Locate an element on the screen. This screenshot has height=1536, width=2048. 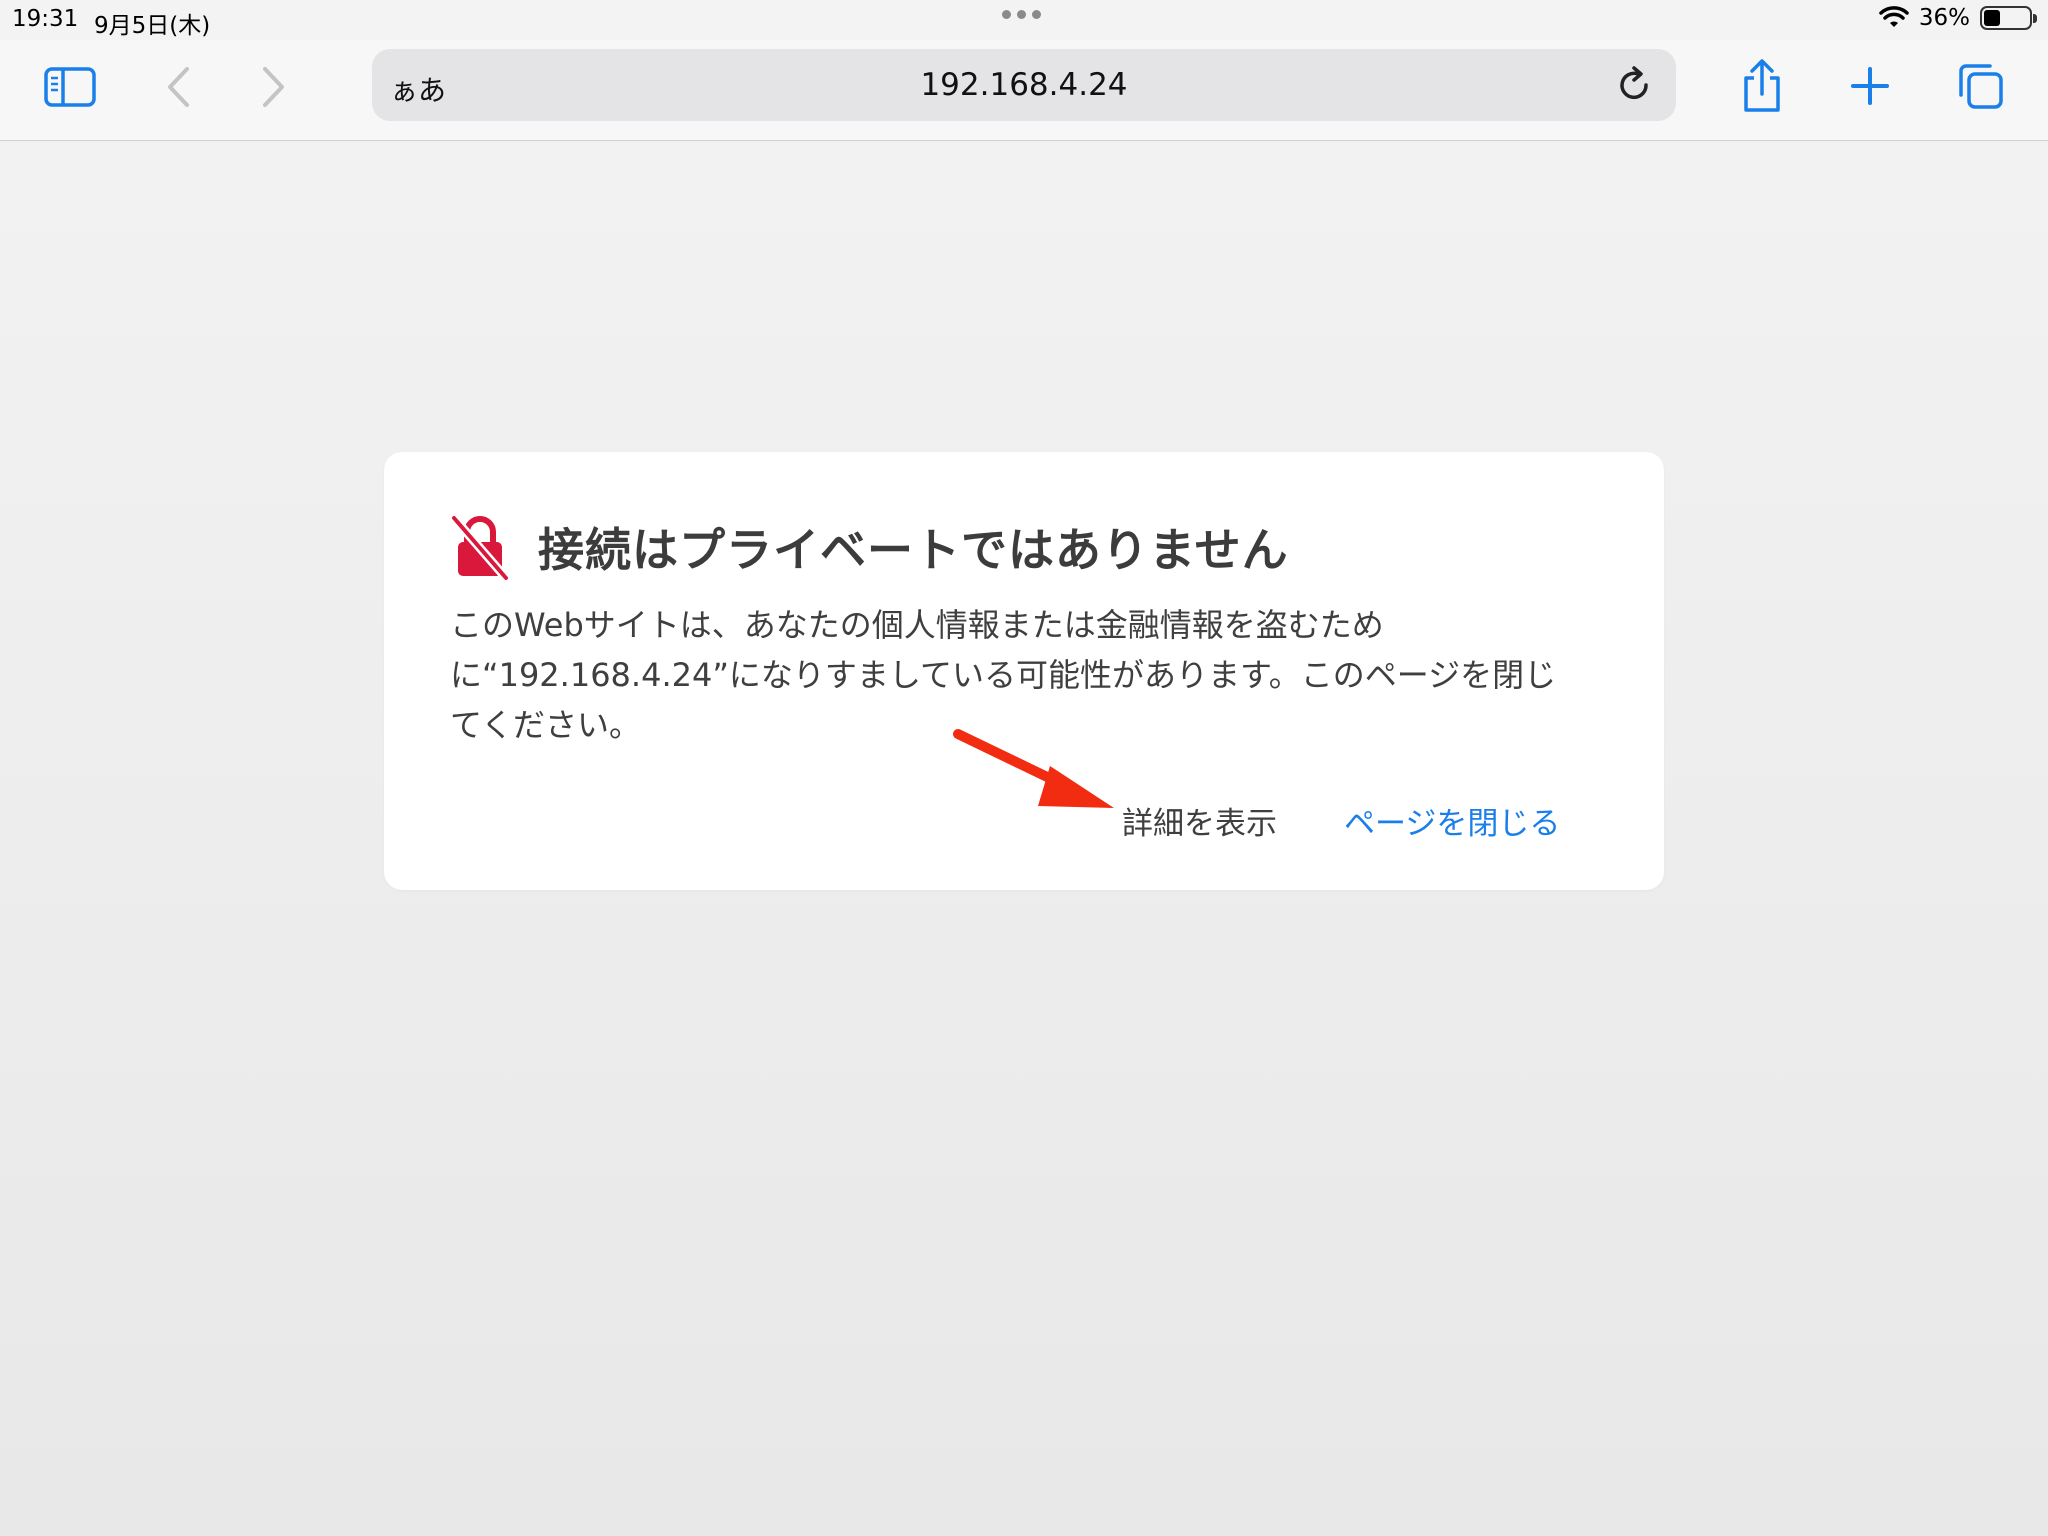
plus-icon is located at coordinates (1870, 86).